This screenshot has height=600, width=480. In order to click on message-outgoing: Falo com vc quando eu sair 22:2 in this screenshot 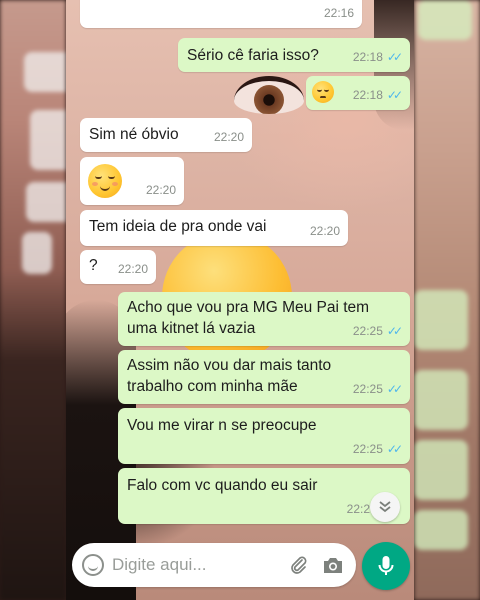, I will do `click(264, 496)`.